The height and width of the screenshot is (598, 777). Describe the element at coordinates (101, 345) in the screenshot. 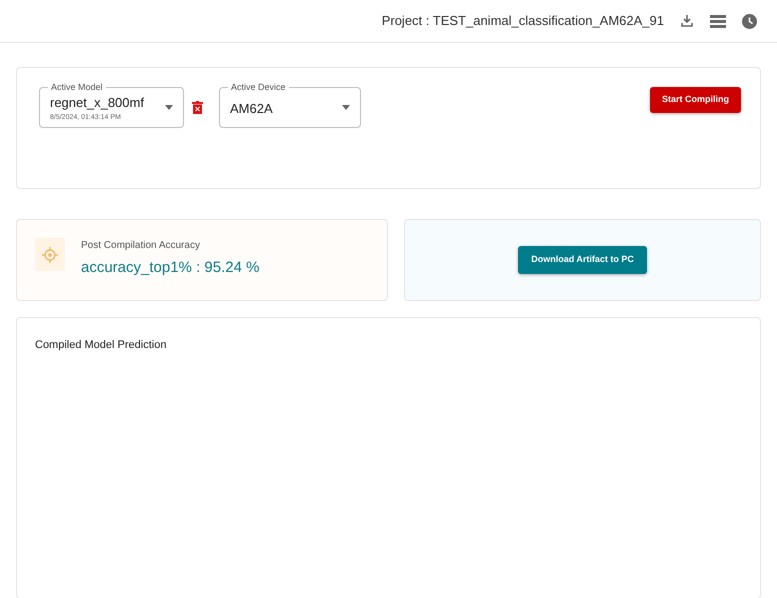

I see `card-title: Compiled Model Prediction` at that location.